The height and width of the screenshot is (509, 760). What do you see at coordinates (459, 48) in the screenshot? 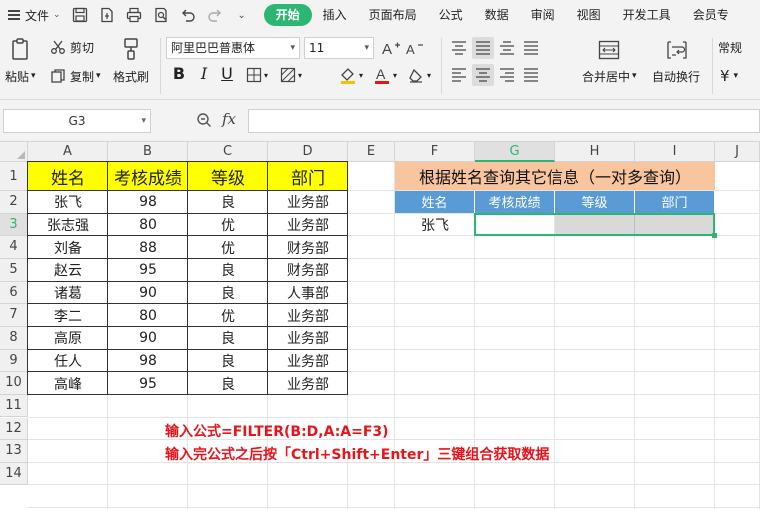
I see `align-top-icon` at bounding box center [459, 48].